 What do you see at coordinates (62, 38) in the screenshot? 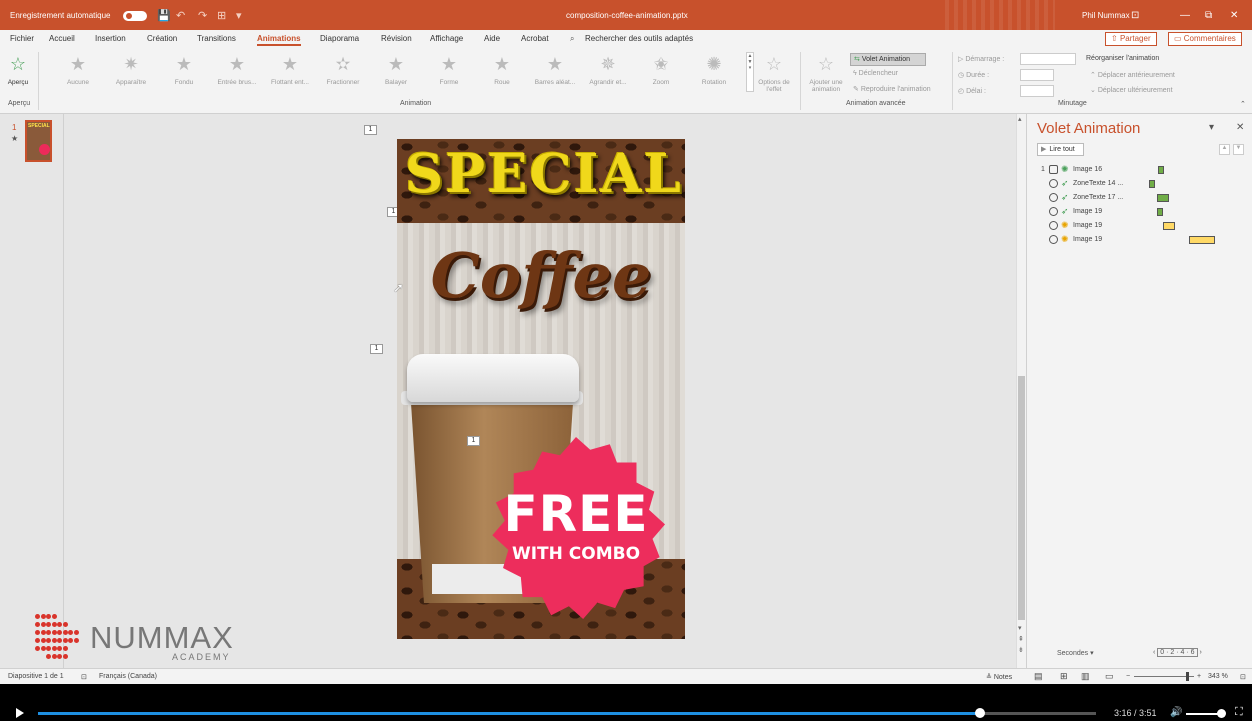
I see `tab-accueil: Accueil` at bounding box center [62, 38].